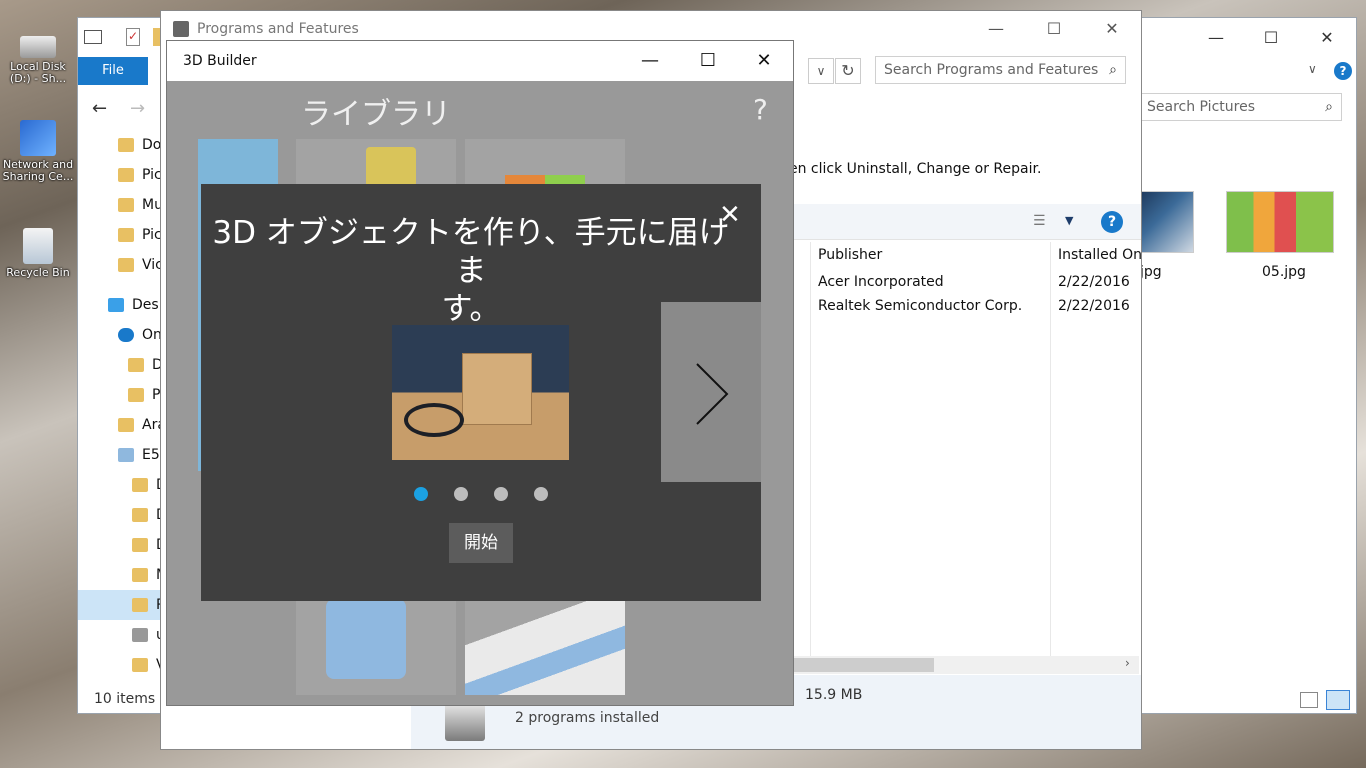 The height and width of the screenshot is (768, 1366). I want to click on program-size: 15.9 MB, so click(834, 695).